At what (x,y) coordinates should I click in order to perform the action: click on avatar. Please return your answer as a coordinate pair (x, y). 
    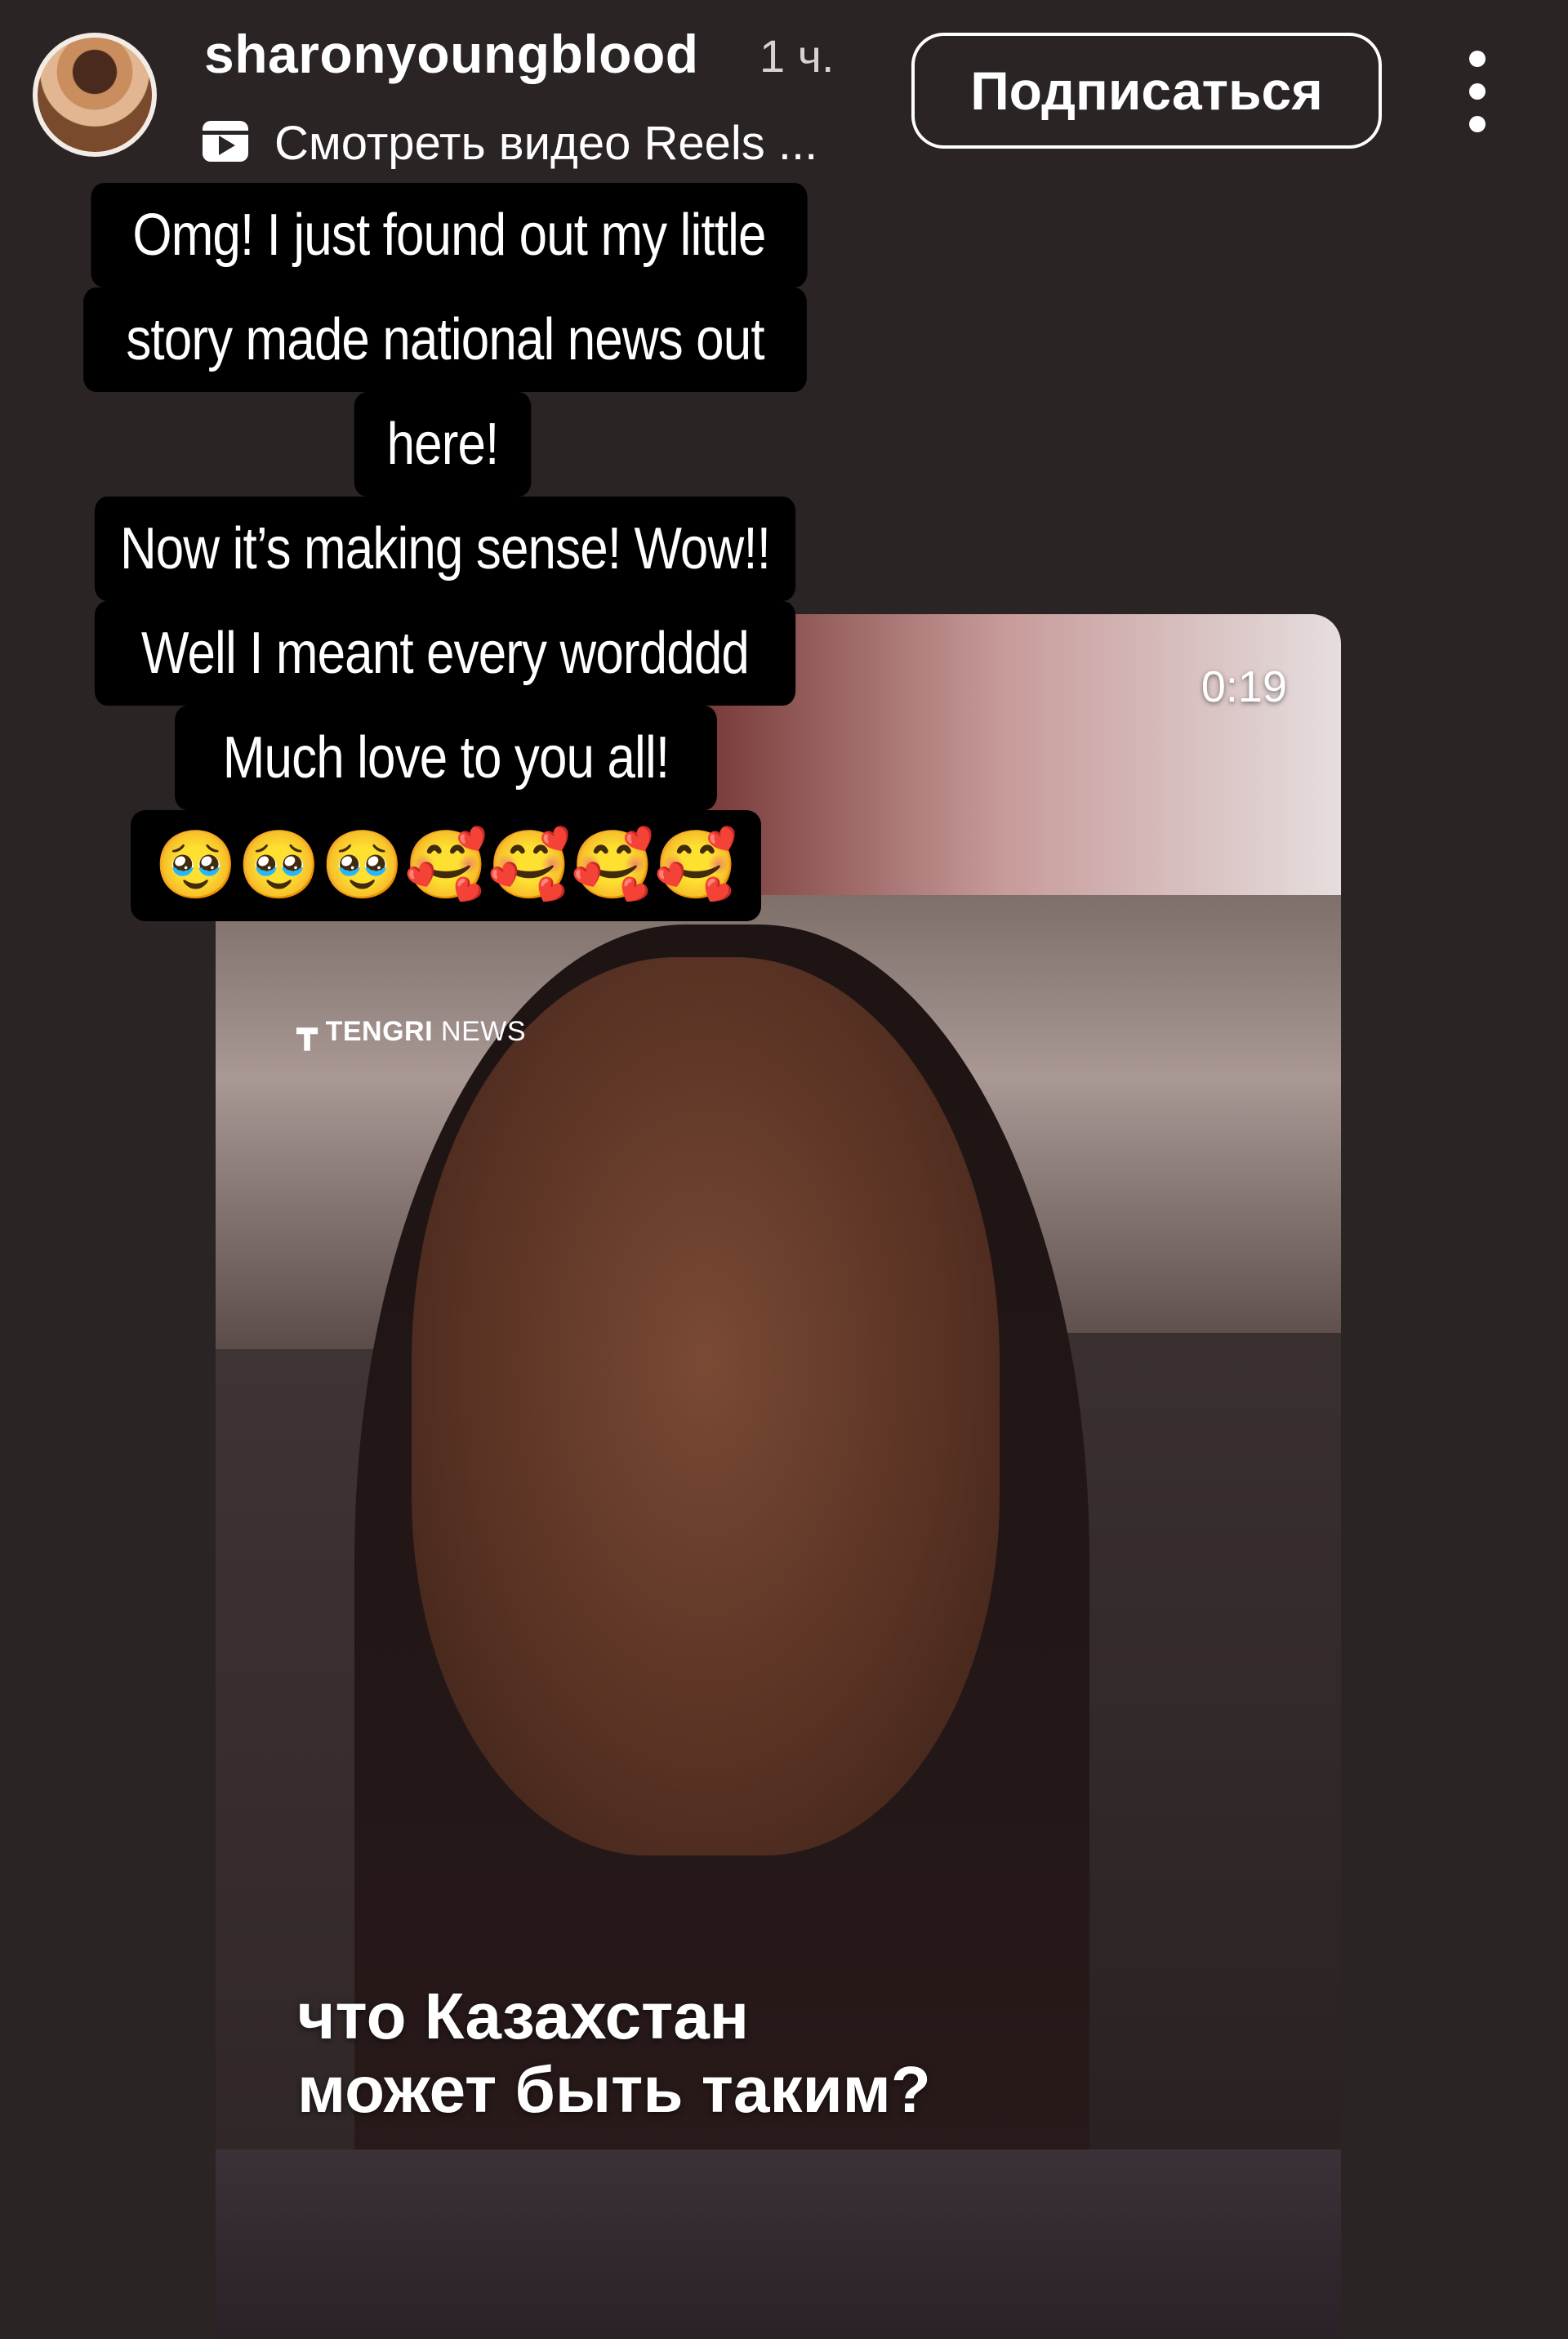
    Looking at the image, I should click on (95, 95).